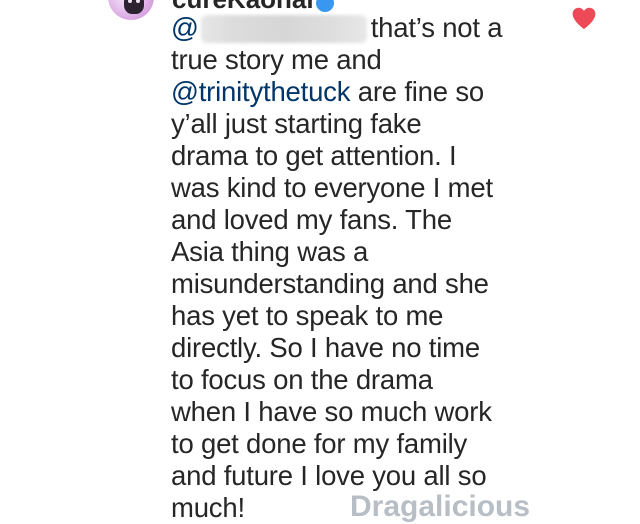 The height and width of the screenshot is (524, 640). What do you see at coordinates (436, 27) in the screenshot?
I see `comment-text-1: that’s not a` at bounding box center [436, 27].